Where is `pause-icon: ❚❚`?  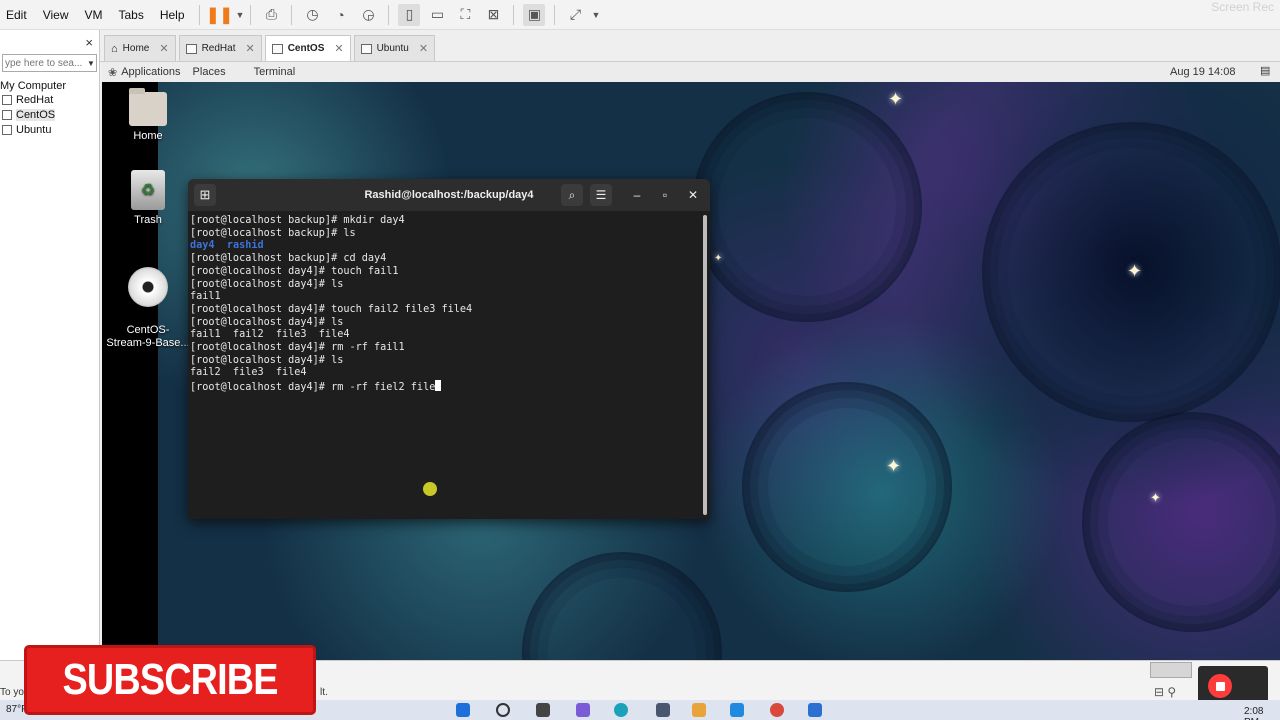 pause-icon: ❚❚ is located at coordinates (219, 15).